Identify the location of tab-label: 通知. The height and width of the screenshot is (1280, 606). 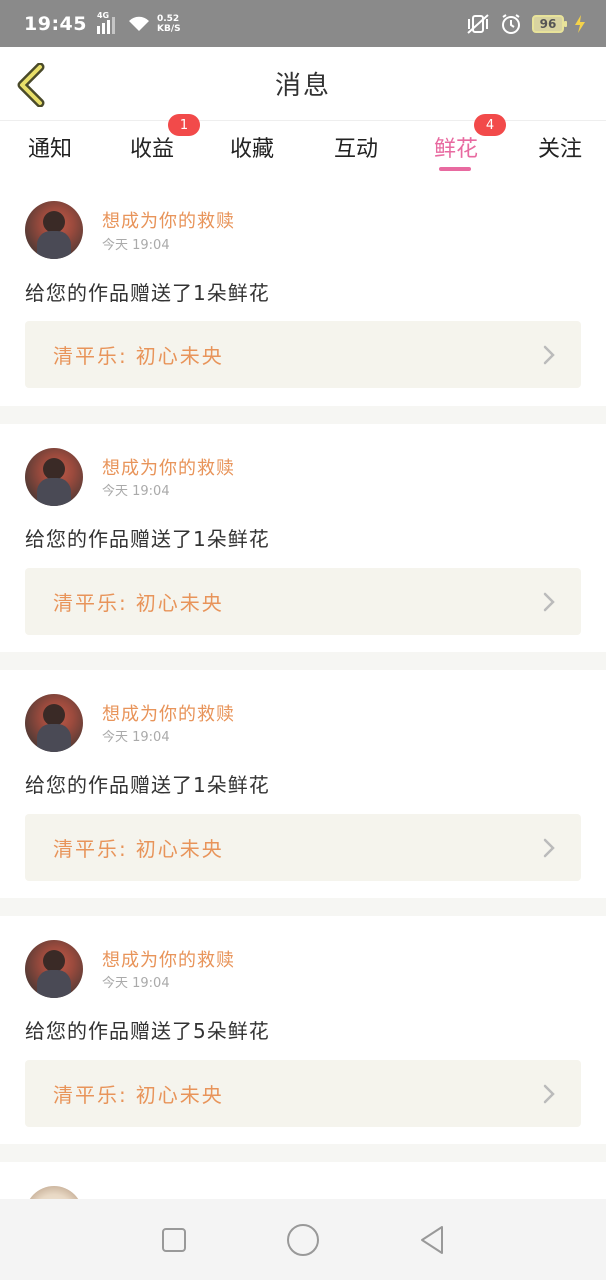
(49, 149).